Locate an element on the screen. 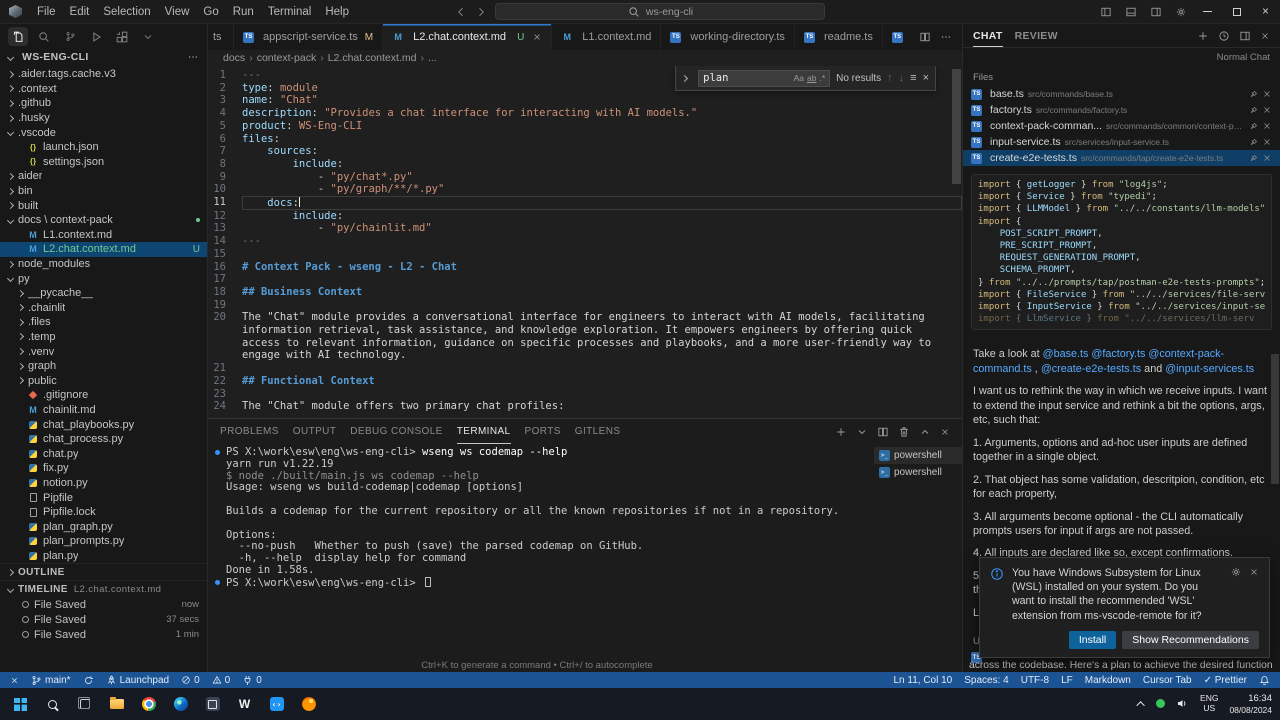 Image resolution: width=1280 pixels, height=720 pixels. editor-tab-working-directory-ts: TS working-directory.ts is located at coordinates (728, 37).